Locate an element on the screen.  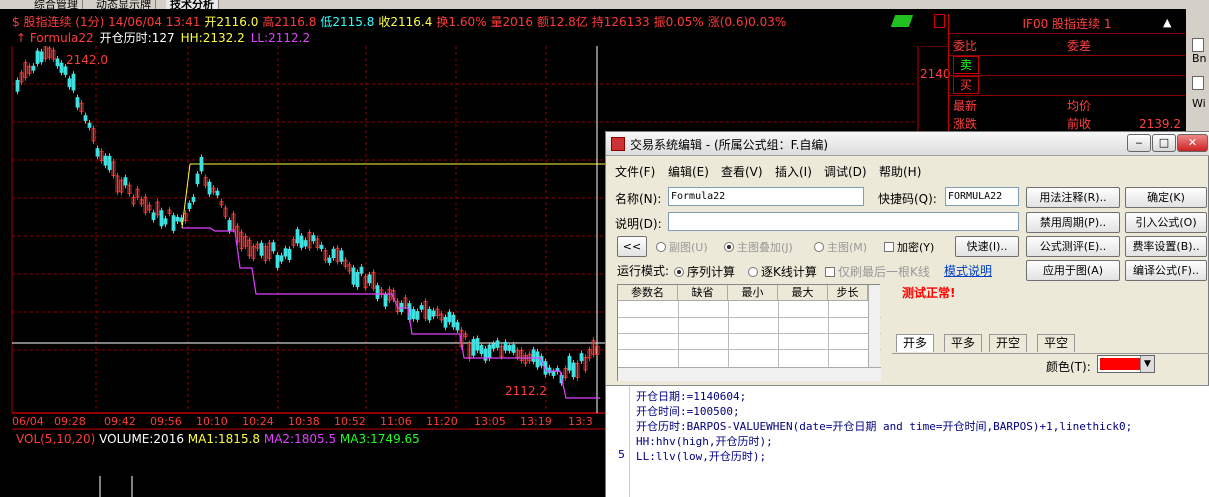
radio-kline-calc: 逐K线计算 is located at coordinates (782, 271).